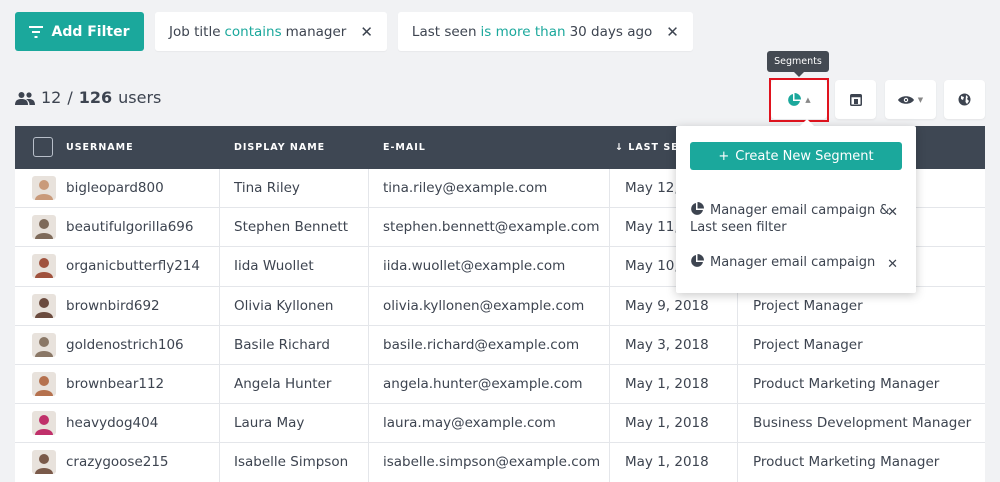 The height and width of the screenshot is (482, 1000). Describe the element at coordinates (117, 462) in the screenshot. I see `cell-username: crazygoose215` at that location.